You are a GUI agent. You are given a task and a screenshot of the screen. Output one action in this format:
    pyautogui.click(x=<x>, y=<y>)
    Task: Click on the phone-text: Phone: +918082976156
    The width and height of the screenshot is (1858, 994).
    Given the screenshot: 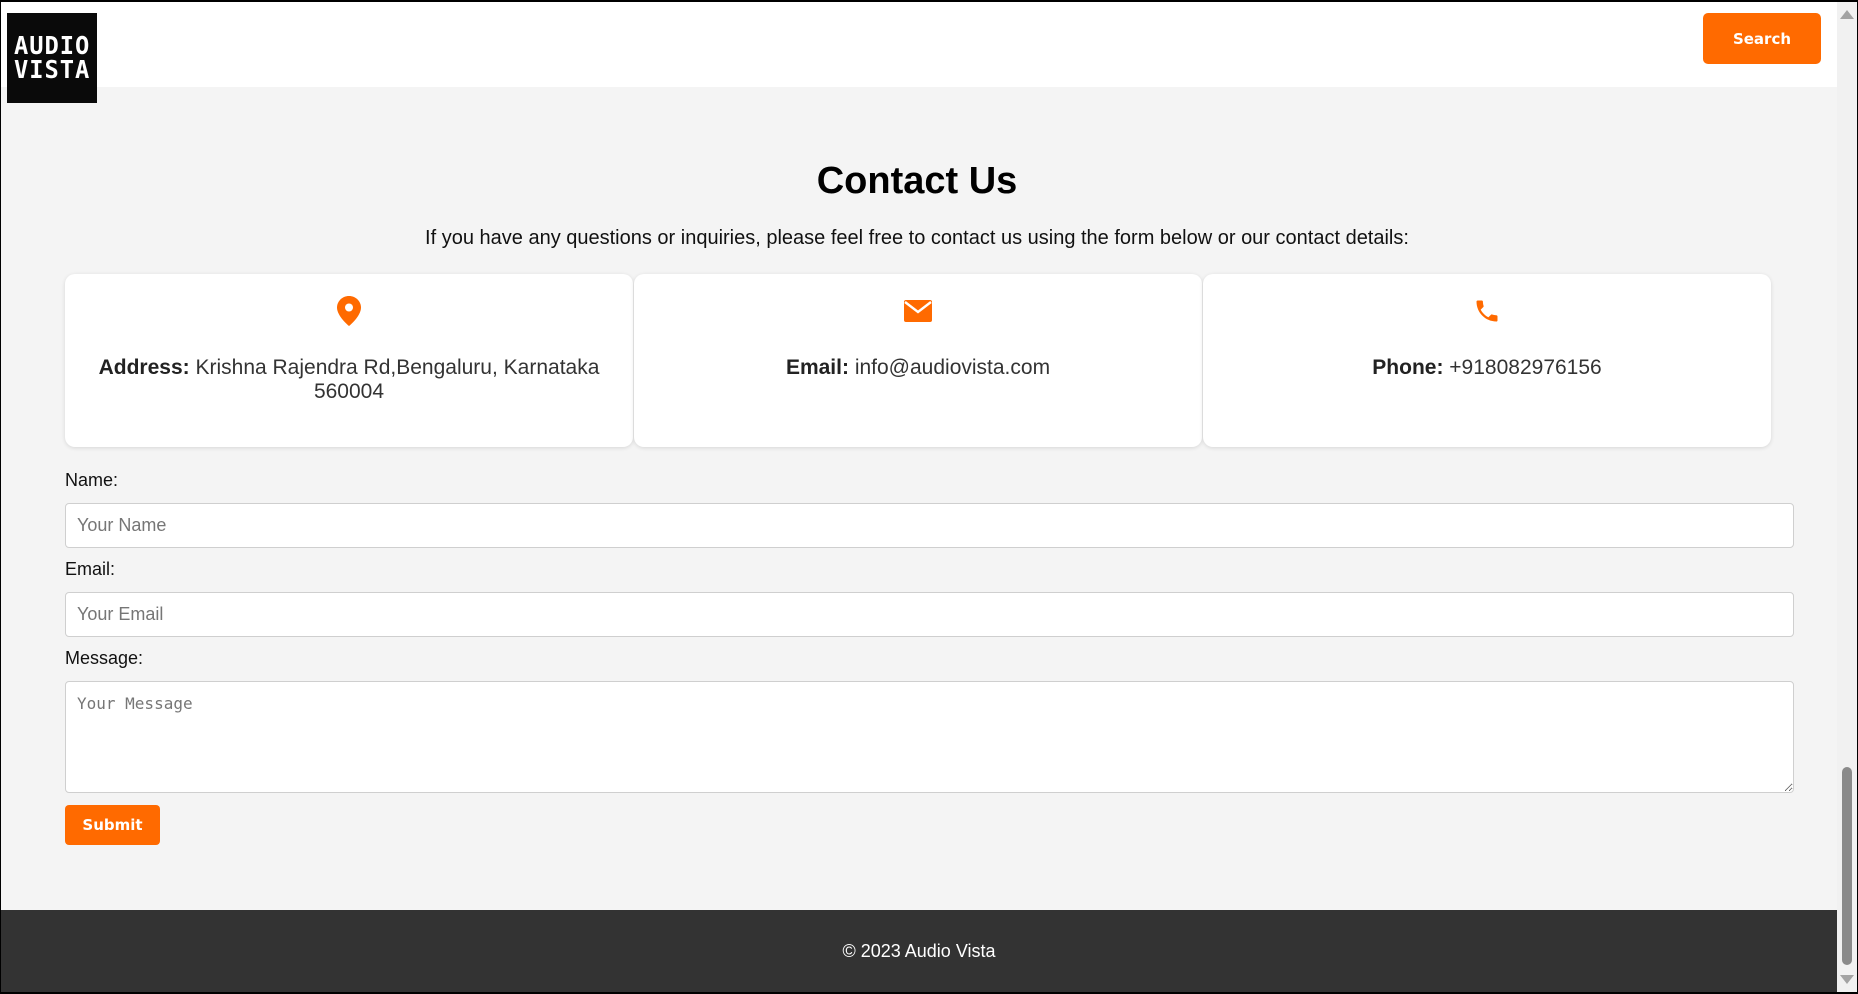 What is the action you would take?
    pyautogui.click(x=1487, y=368)
    